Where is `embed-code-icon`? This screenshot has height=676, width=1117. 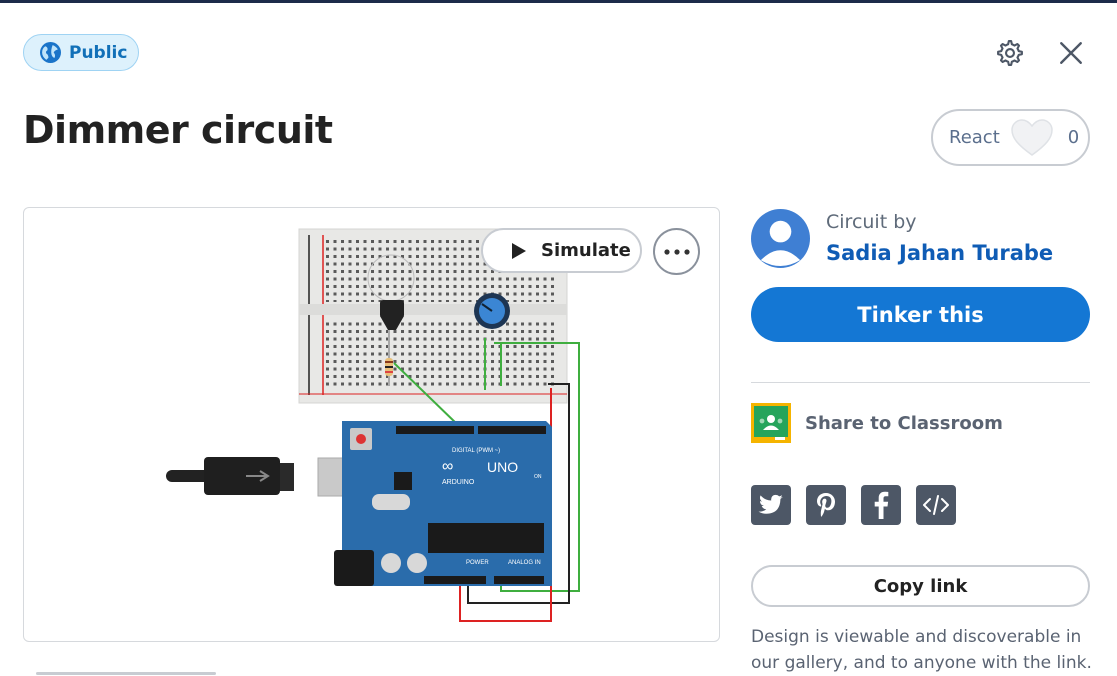 embed-code-icon is located at coordinates (936, 505).